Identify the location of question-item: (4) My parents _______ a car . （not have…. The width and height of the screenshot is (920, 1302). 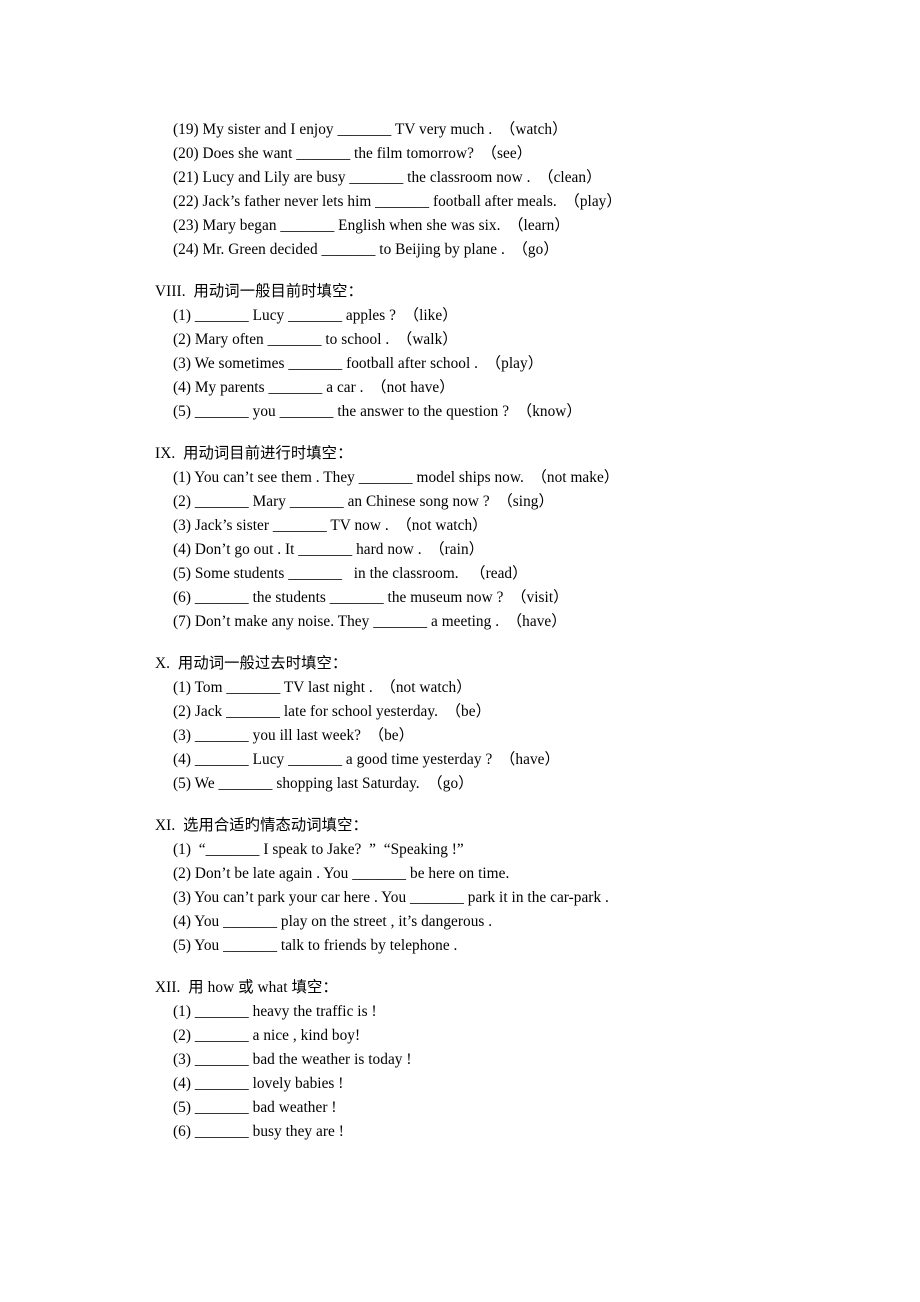
(314, 387).